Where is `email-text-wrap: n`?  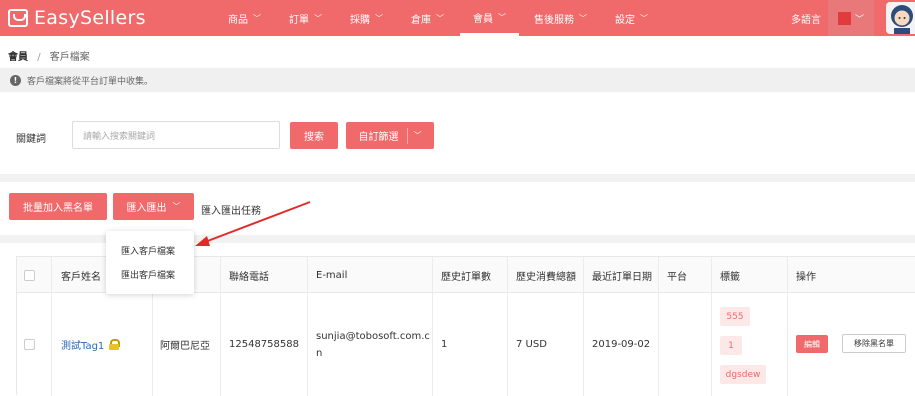 email-text-wrap: n is located at coordinates (319, 353).